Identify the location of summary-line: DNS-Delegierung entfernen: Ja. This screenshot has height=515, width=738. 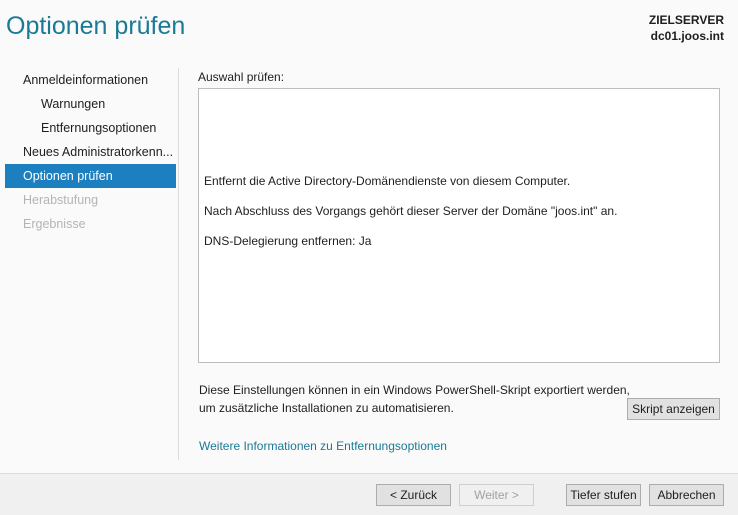
(288, 241).